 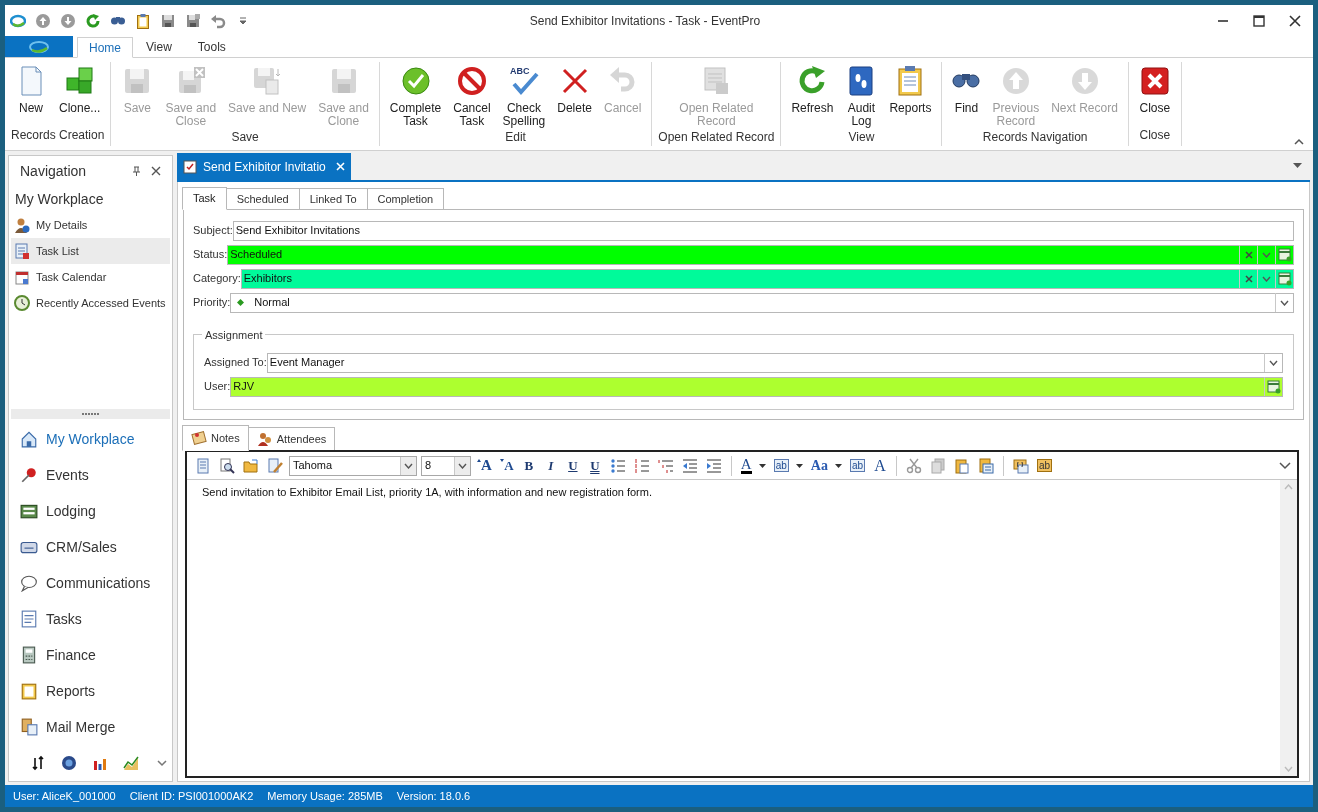 I want to click on font-color-button: A, so click(x=753, y=465).